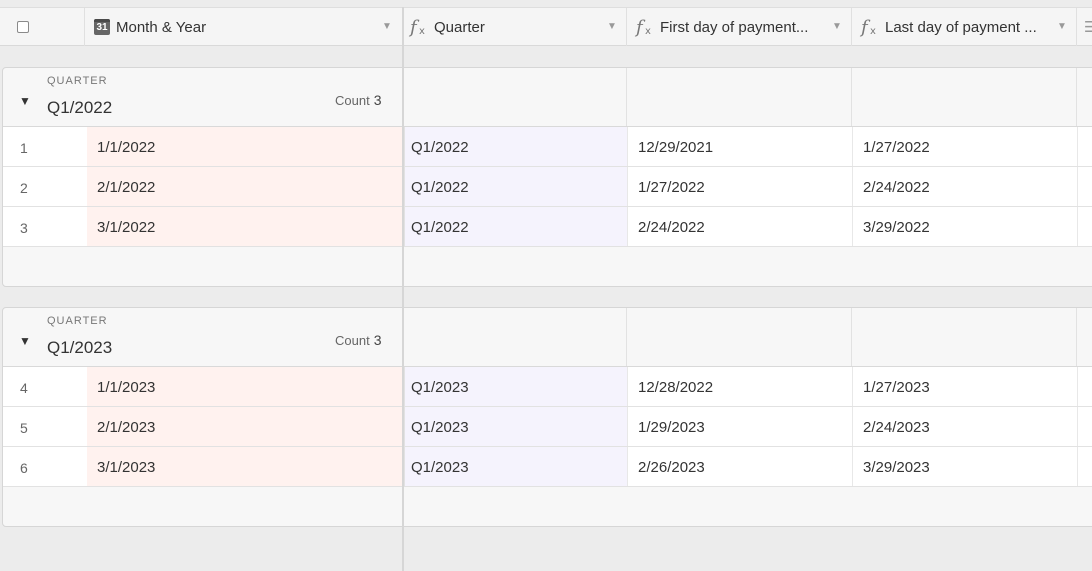  Describe the element at coordinates (964, 426) in the screenshot. I see `cell-last-day: 2/24/2023` at that location.